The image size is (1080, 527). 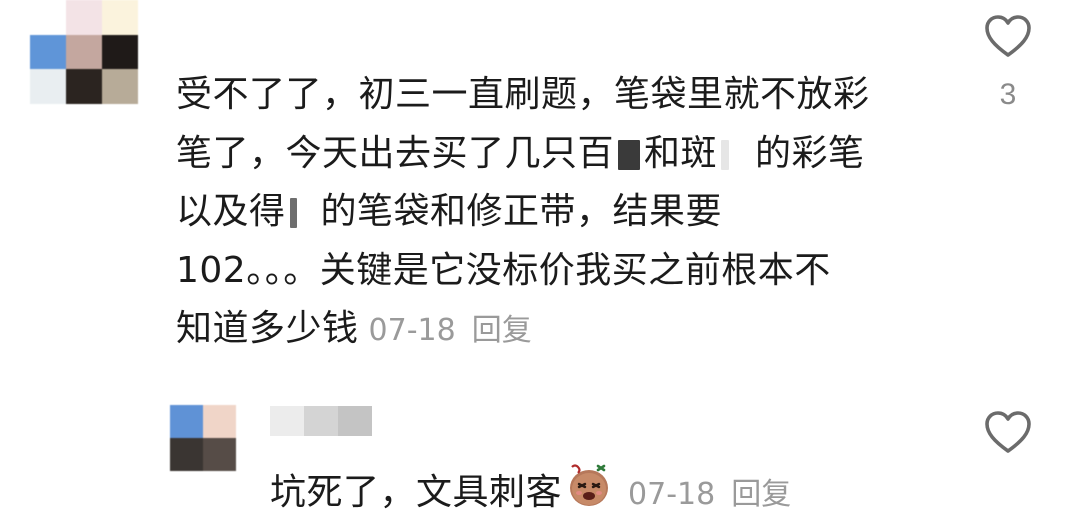 What do you see at coordinates (523, 94) in the screenshot?
I see `comment-line: 受不了了，初三一直刷题，笔袋里就不放彩` at bounding box center [523, 94].